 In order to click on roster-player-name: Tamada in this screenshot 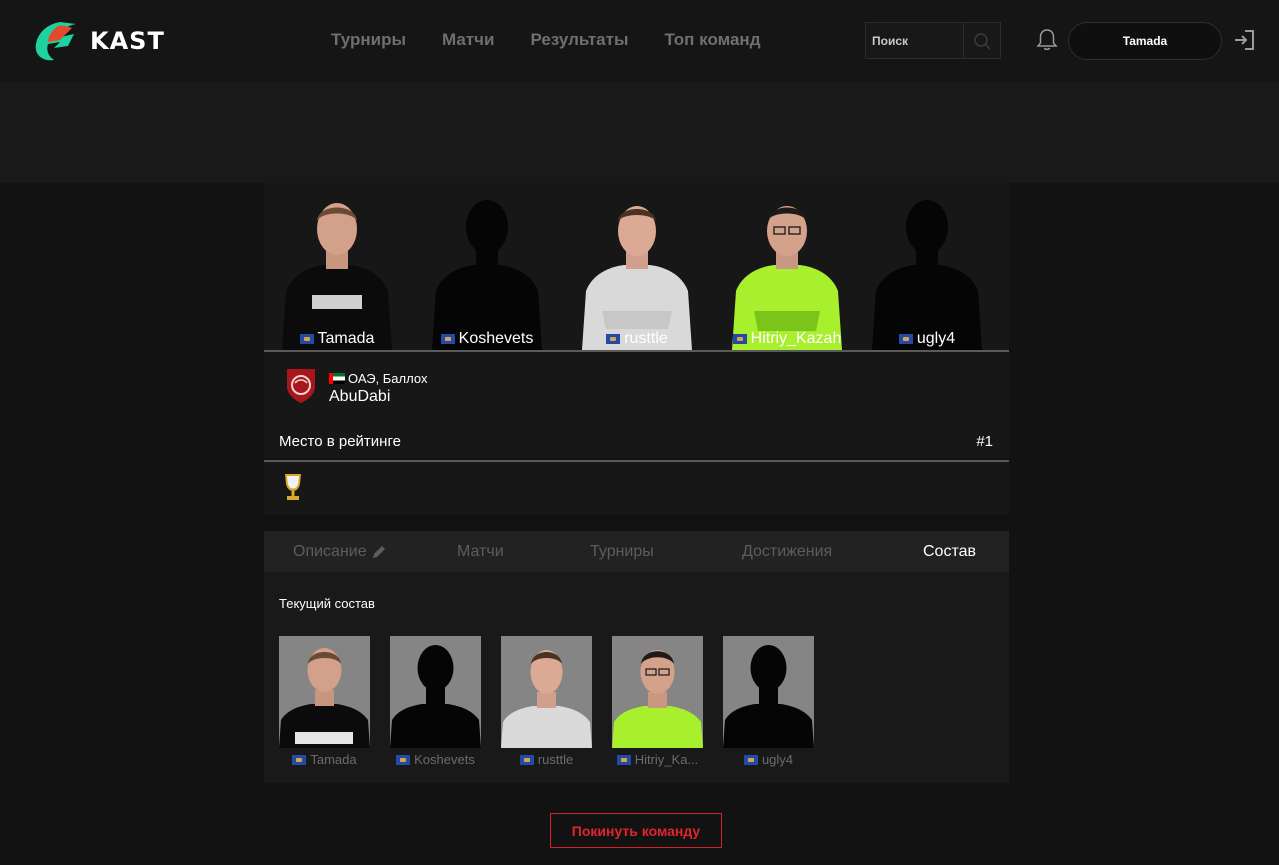, I will do `click(324, 759)`.